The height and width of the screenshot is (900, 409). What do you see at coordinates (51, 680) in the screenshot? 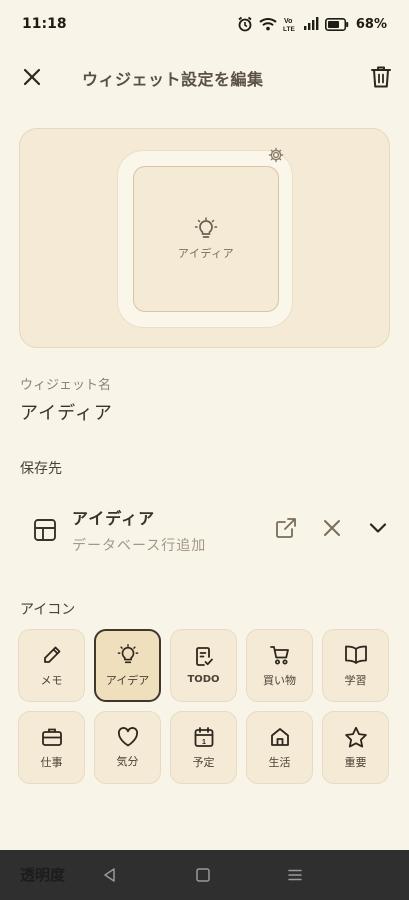
I see `icon-option-label: メモ` at bounding box center [51, 680].